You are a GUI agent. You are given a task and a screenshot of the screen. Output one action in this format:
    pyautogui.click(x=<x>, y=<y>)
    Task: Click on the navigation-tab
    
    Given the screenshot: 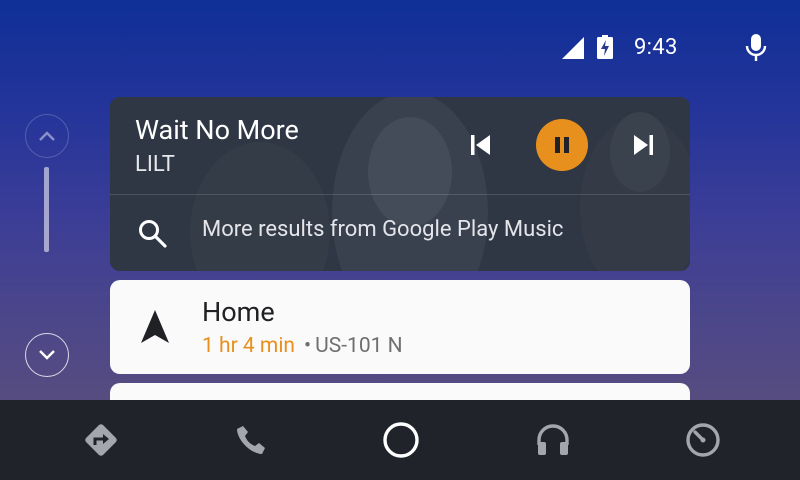 What is the action you would take?
    pyautogui.click(x=101, y=440)
    